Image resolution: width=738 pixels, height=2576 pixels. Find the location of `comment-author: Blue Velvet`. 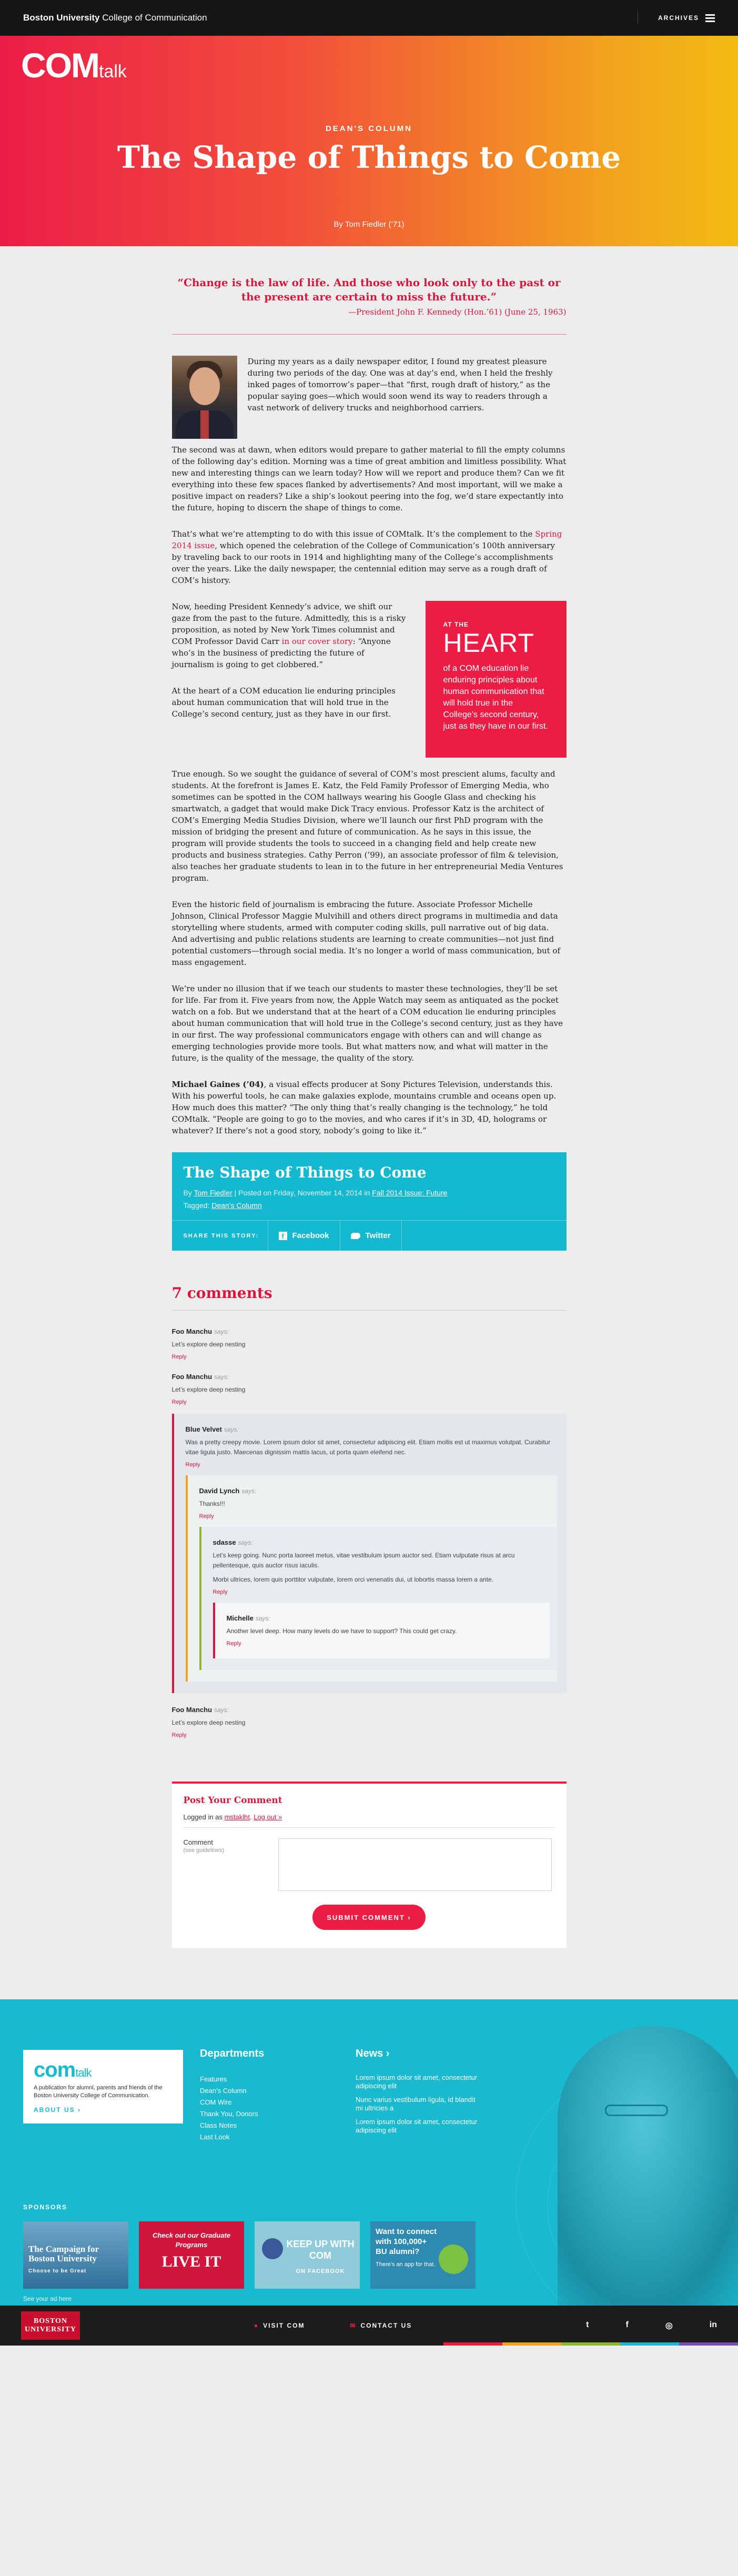

comment-author: Blue Velvet is located at coordinates (203, 1429).